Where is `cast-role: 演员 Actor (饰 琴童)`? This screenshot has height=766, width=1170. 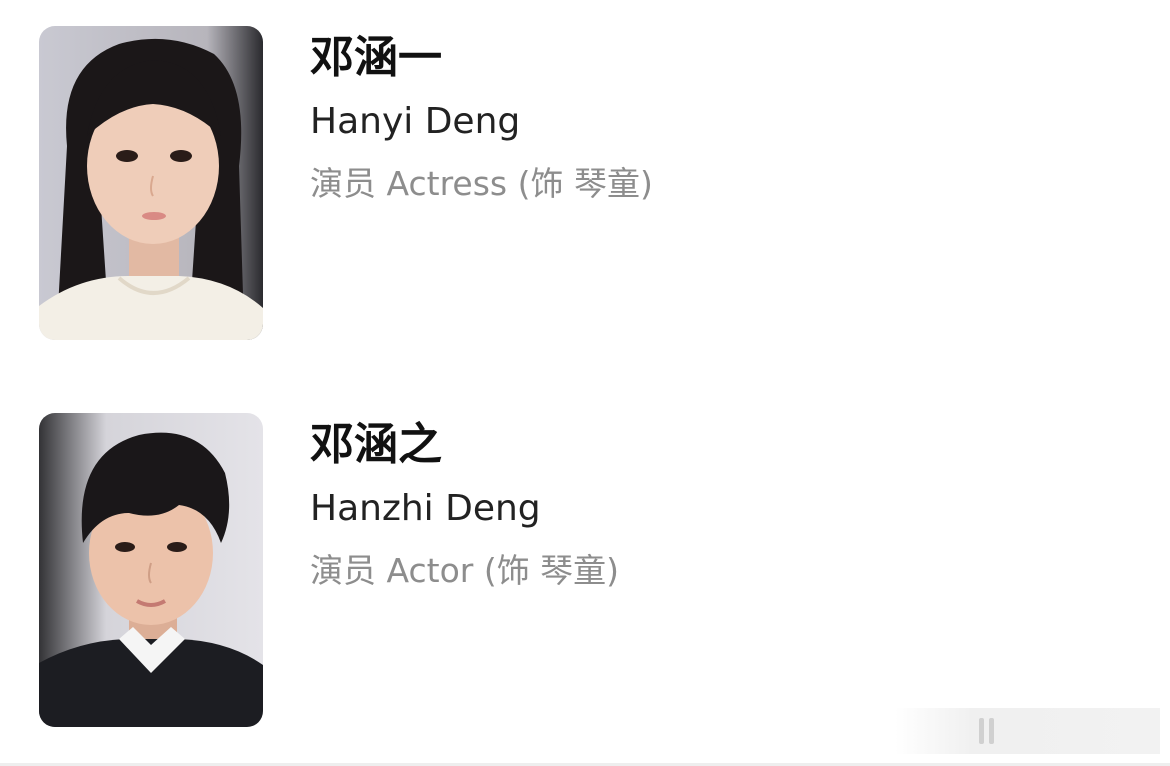
cast-role: 演员 Actor (饰 琴童) is located at coordinates (465, 570).